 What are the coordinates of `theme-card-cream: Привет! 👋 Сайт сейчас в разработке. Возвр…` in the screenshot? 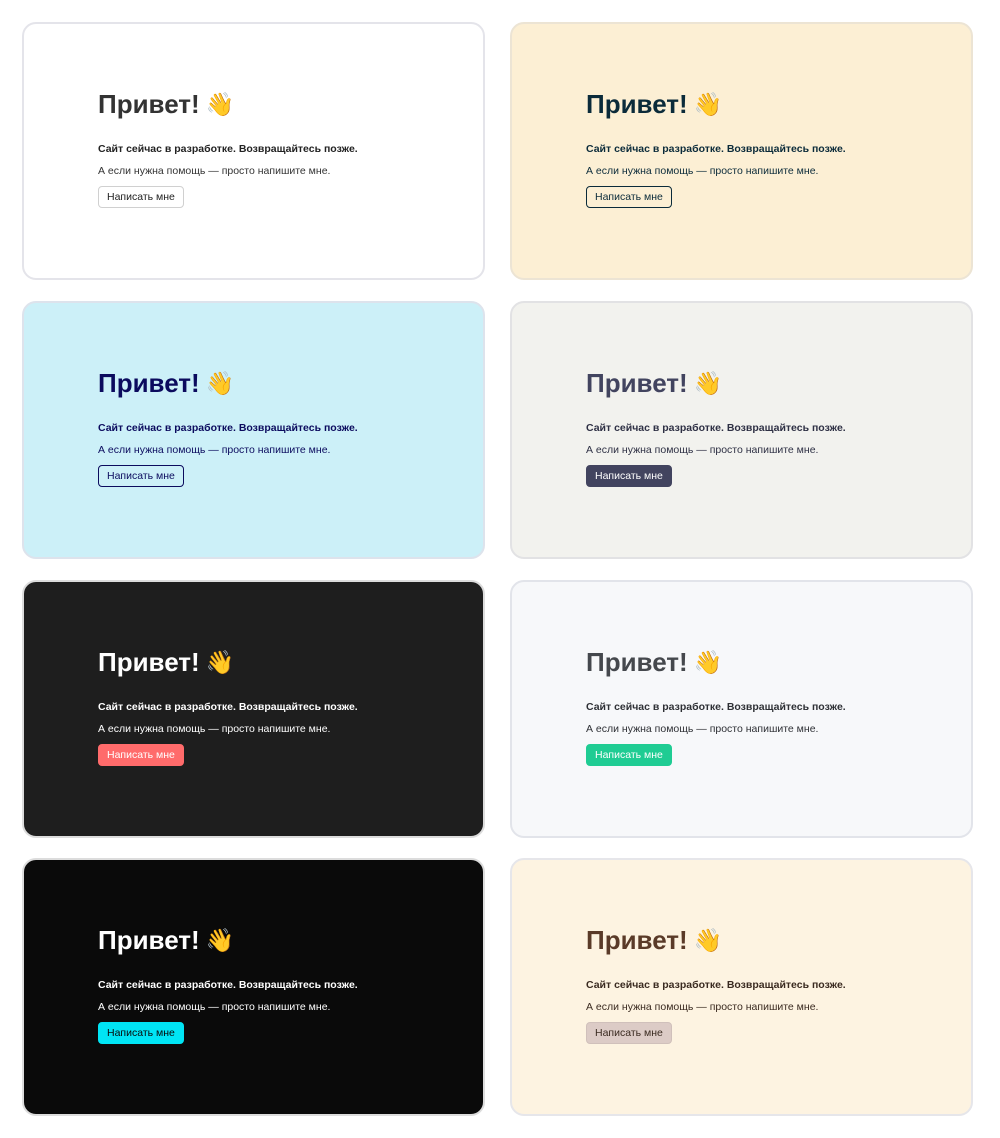 It's located at (741, 987).